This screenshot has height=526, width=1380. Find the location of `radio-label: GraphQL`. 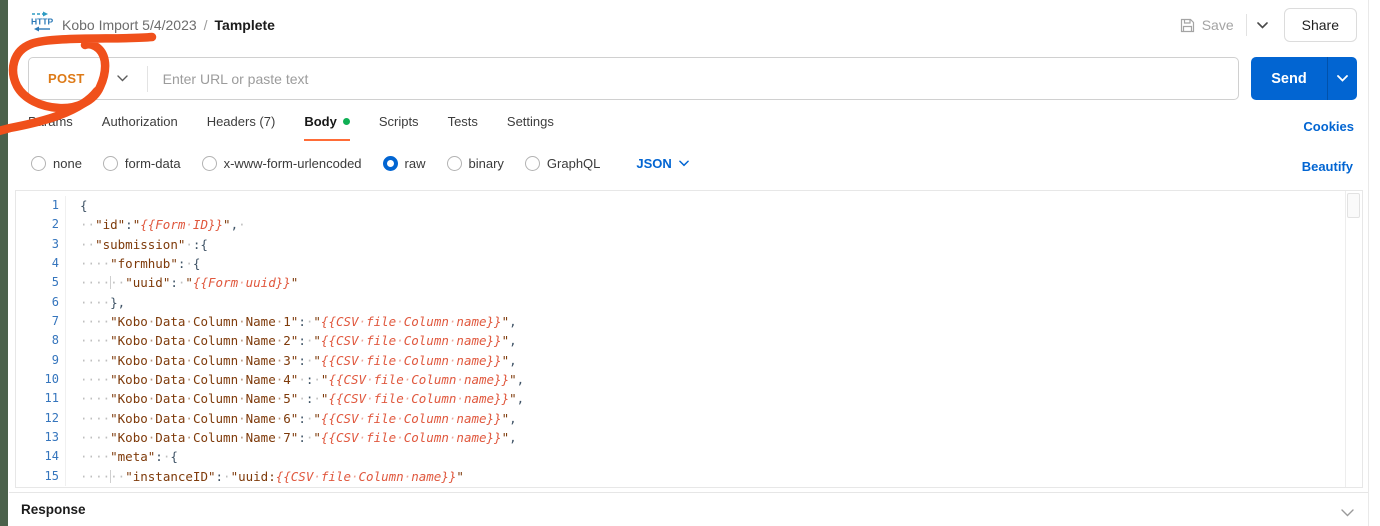

radio-label: GraphQL is located at coordinates (573, 163).